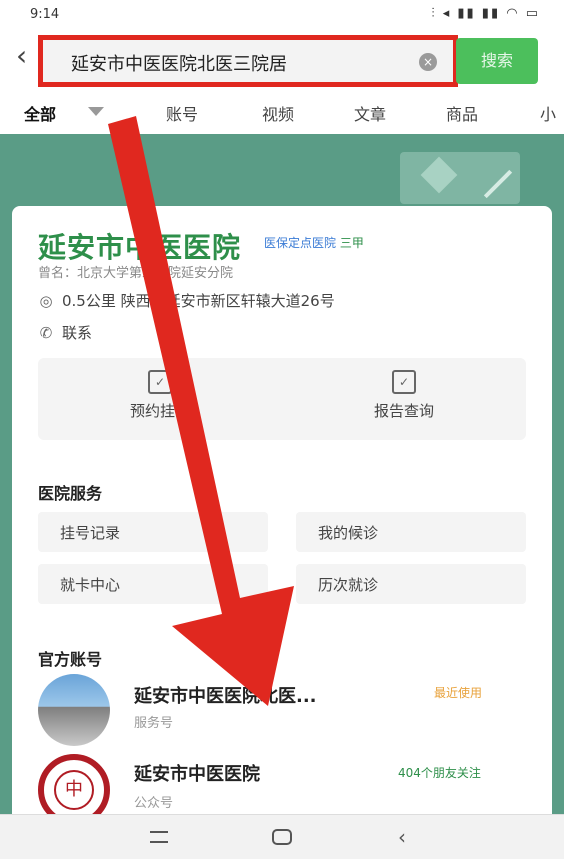 The height and width of the screenshot is (859, 564). Describe the element at coordinates (46, 333) in the screenshot. I see `phone-icon: ✆` at that location.